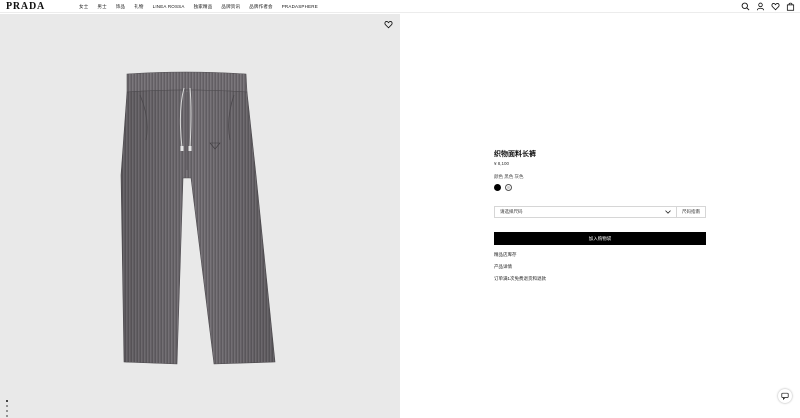  Describe the element at coordinates (790, 6) in the screenshot. I see `bag-icon` at that location.